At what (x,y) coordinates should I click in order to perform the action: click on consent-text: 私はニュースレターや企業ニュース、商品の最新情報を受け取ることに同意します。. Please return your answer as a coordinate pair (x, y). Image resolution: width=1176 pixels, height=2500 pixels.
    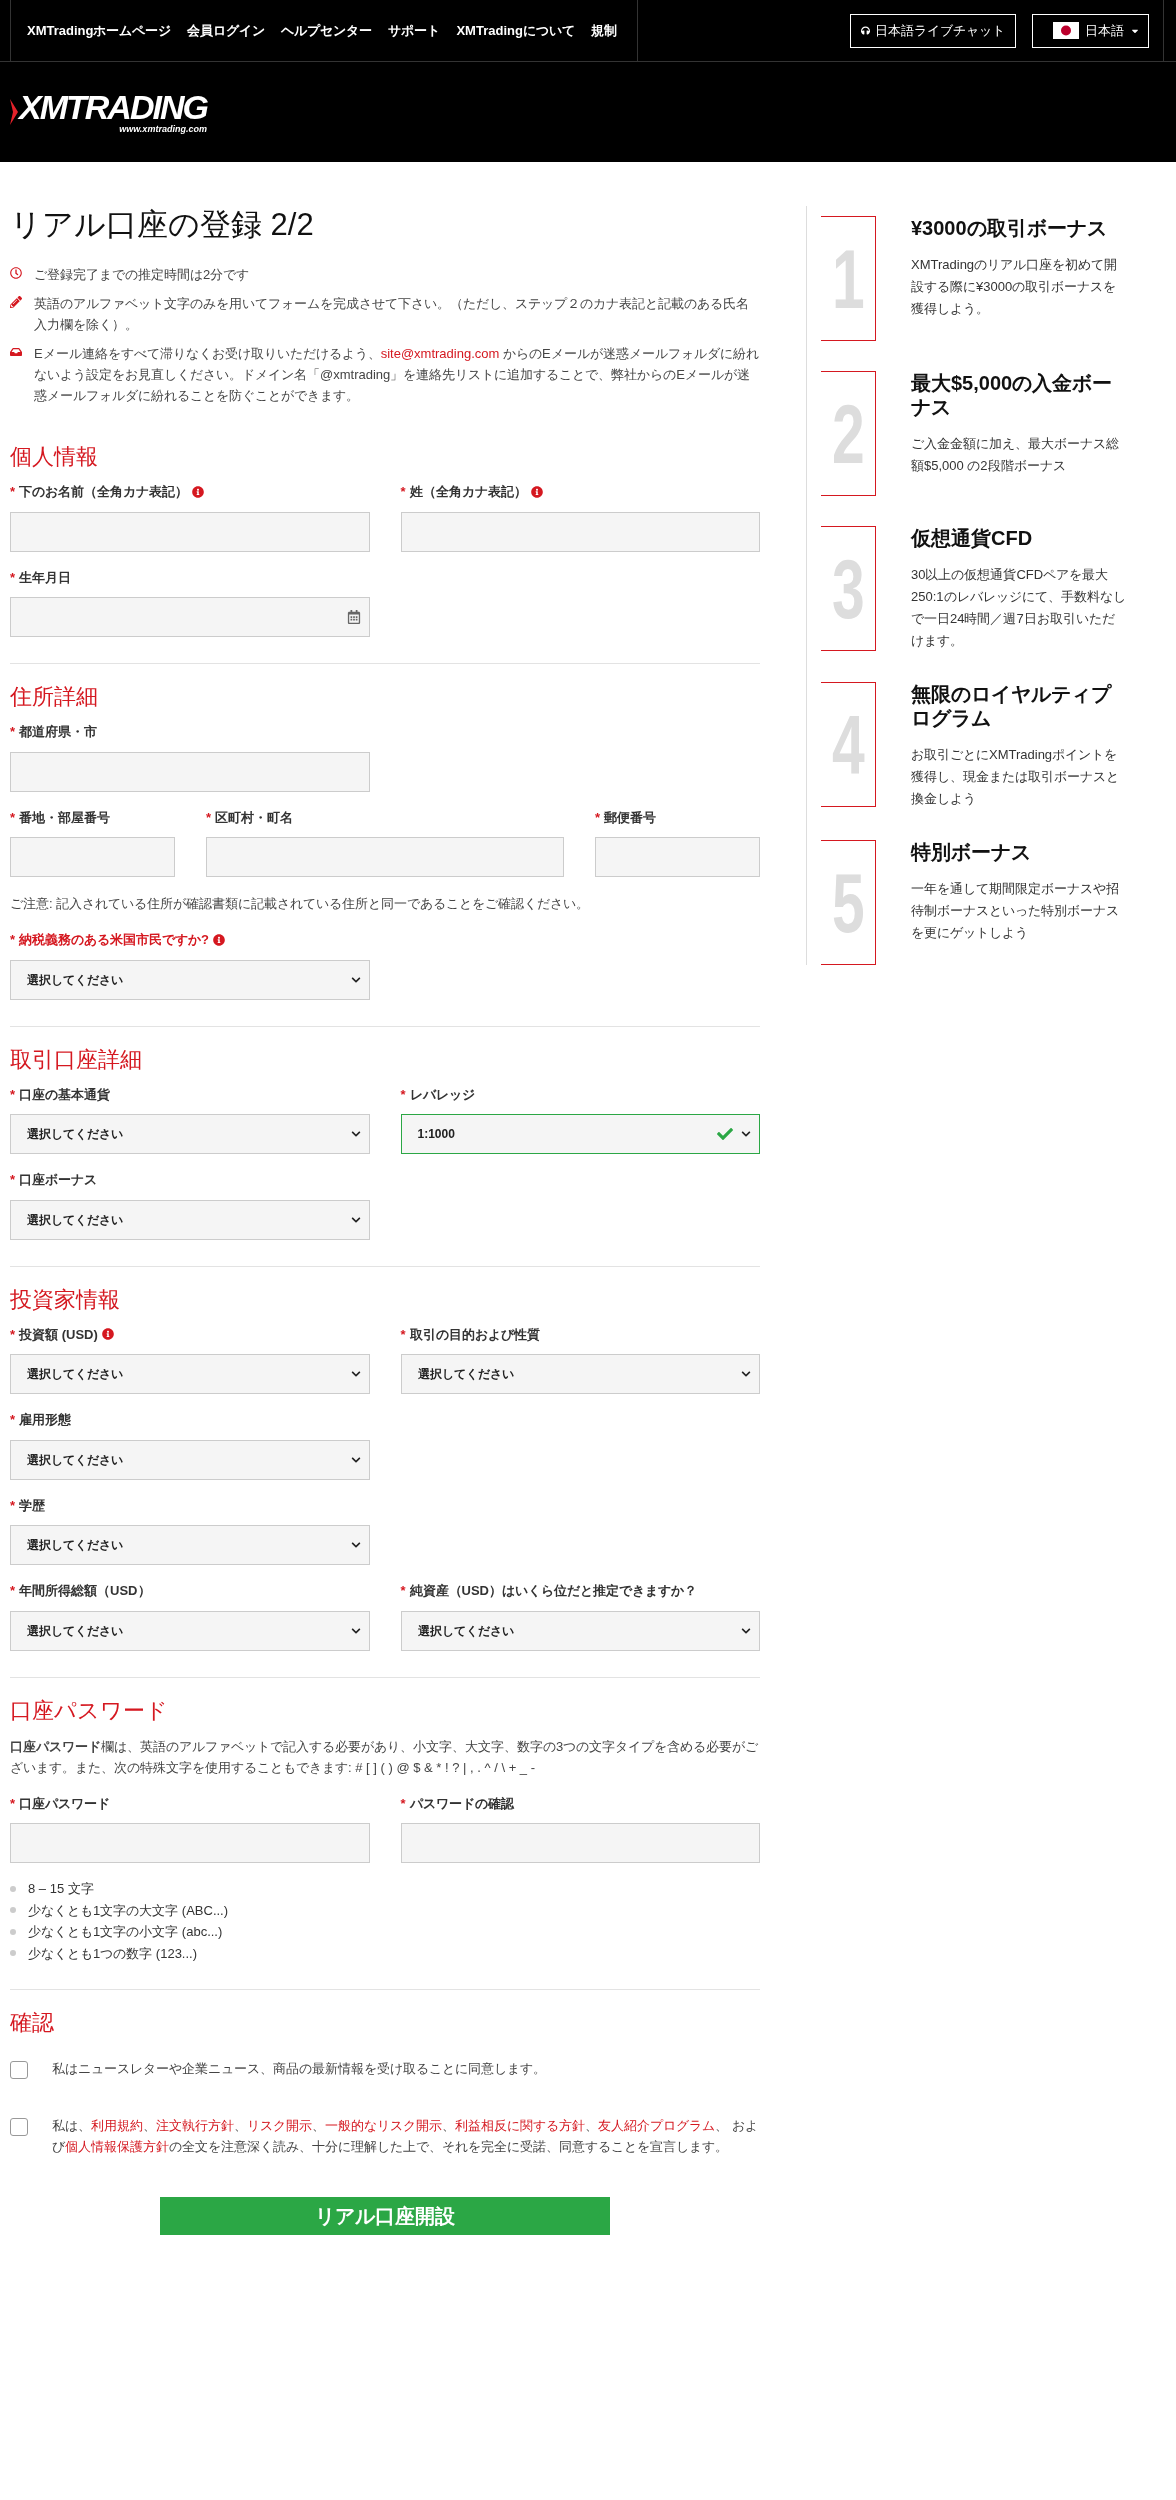
    Looking at the image, I should click on (299, 2069).